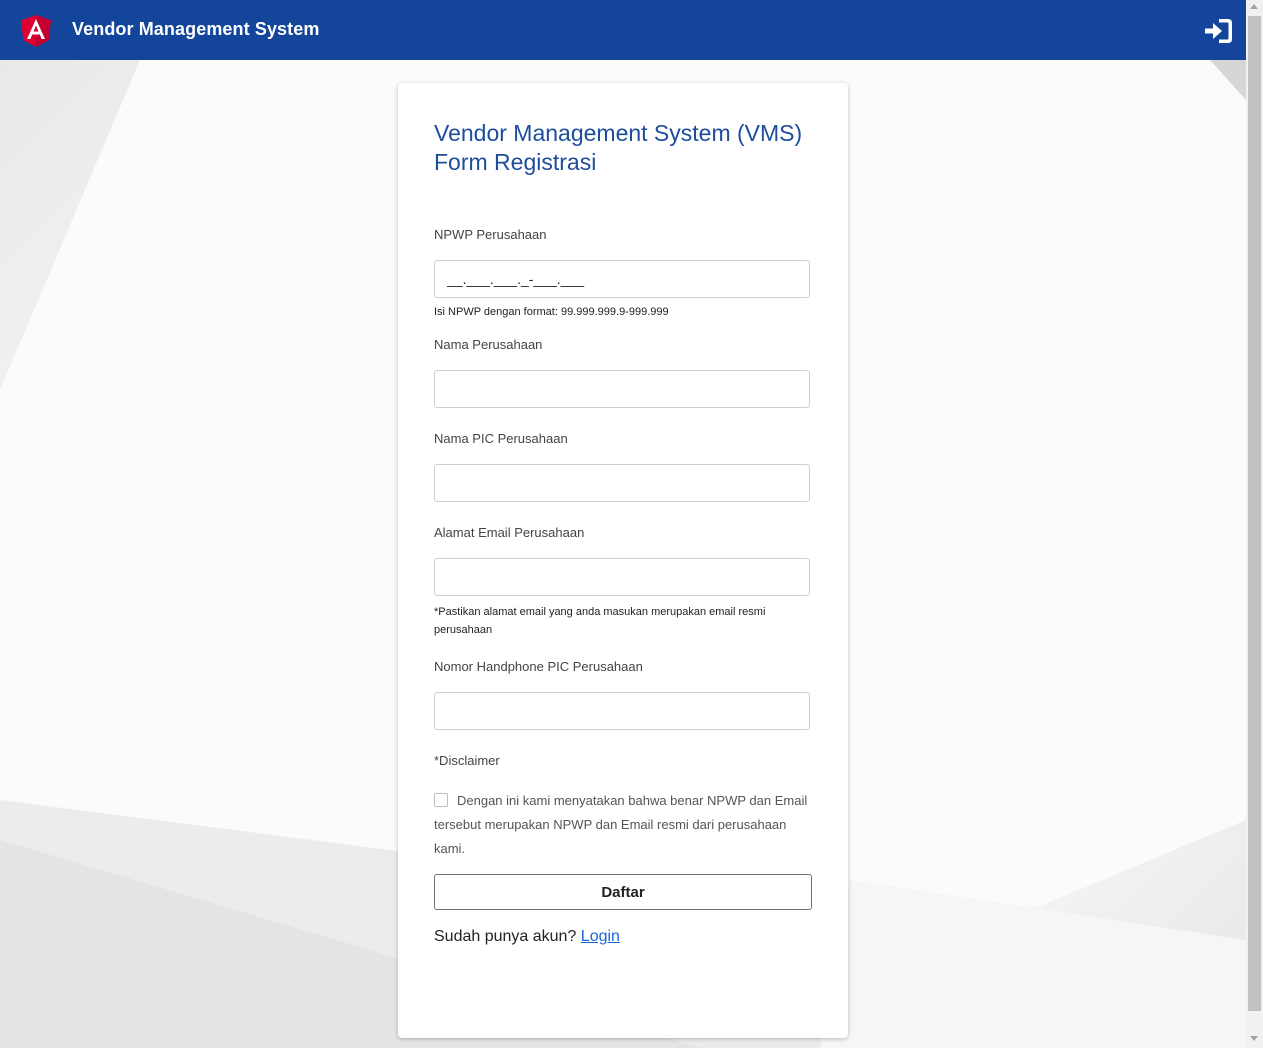  I want to click on company-name-input, so click(622, 389).